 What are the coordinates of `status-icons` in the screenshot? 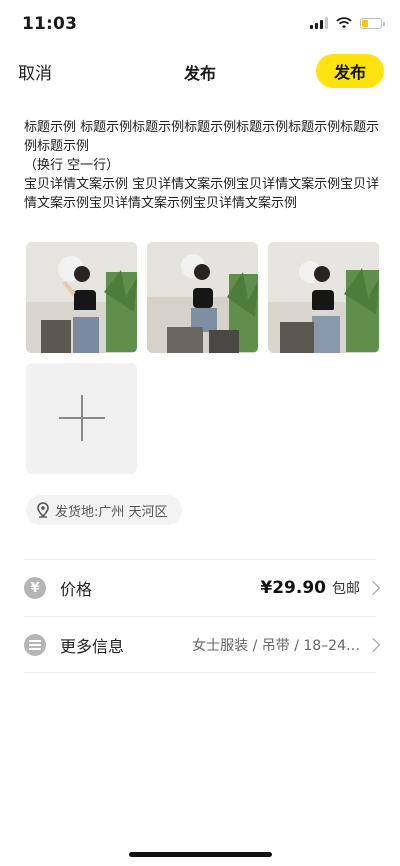 It's located at (347, 23).